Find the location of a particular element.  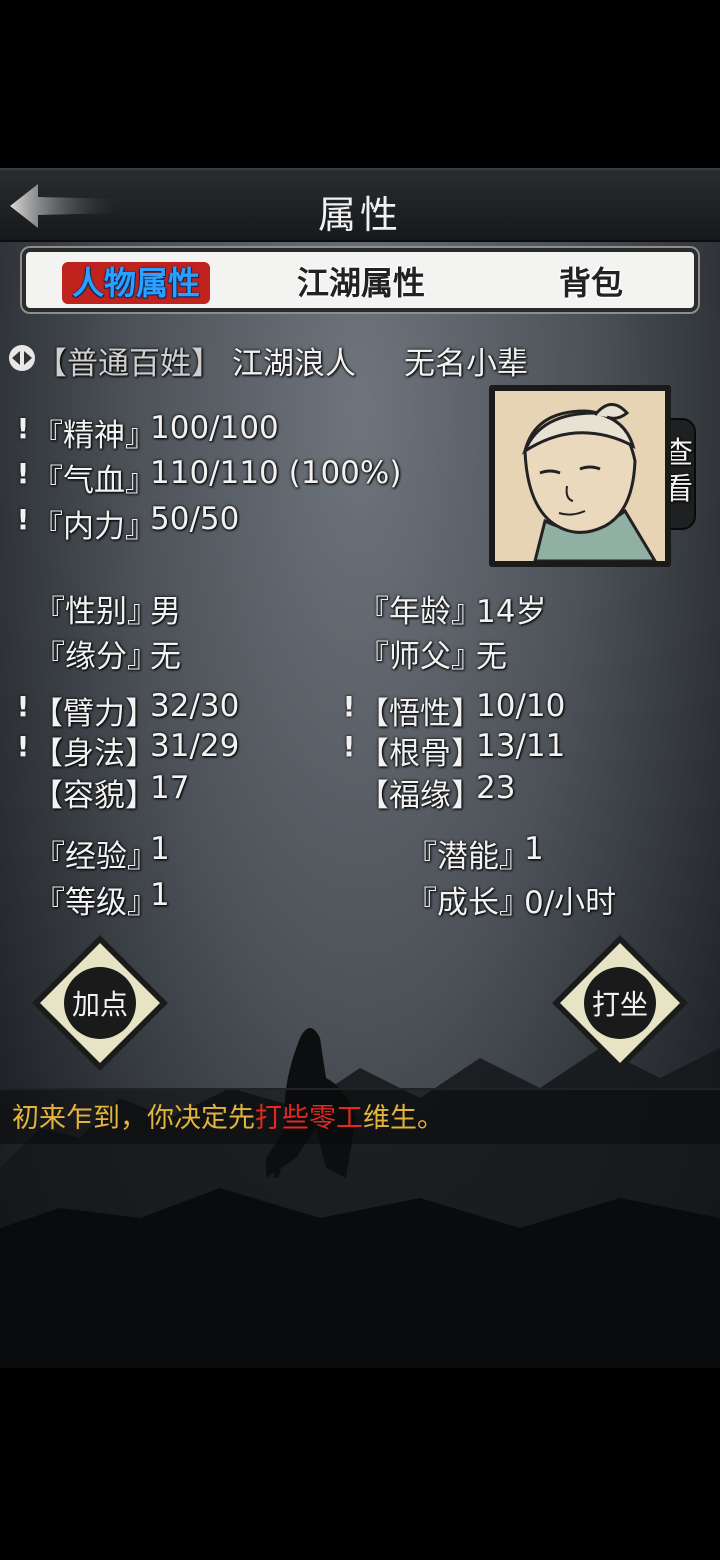

strength-value: 32/30 is located at coordinates (195, 706).